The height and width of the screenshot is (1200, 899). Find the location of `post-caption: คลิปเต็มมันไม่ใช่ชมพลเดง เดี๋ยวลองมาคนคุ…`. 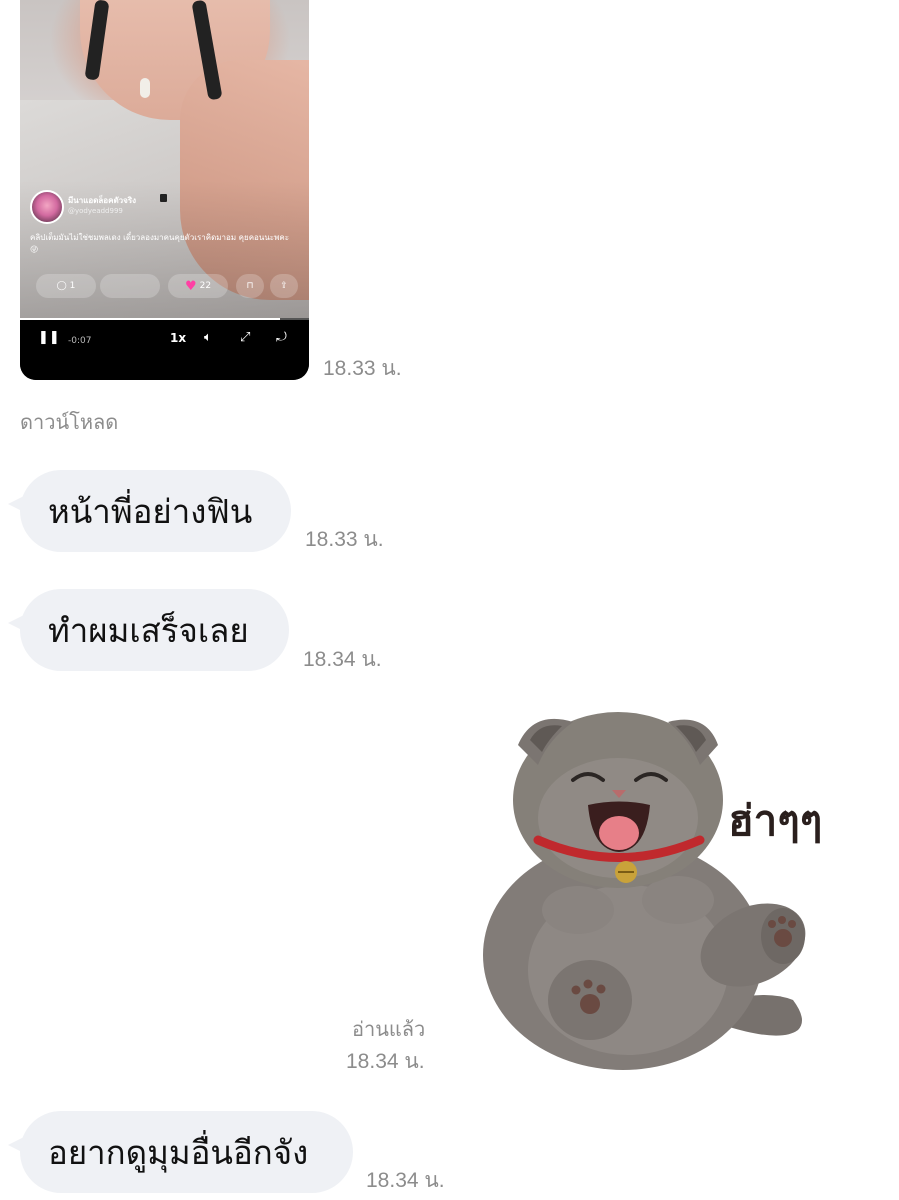

post-caption: คลิปเต็มมันไม่ใช่ชมพลเดง เดี๋ยวลองมาคนคุ… is located at coordinates (160, 243).